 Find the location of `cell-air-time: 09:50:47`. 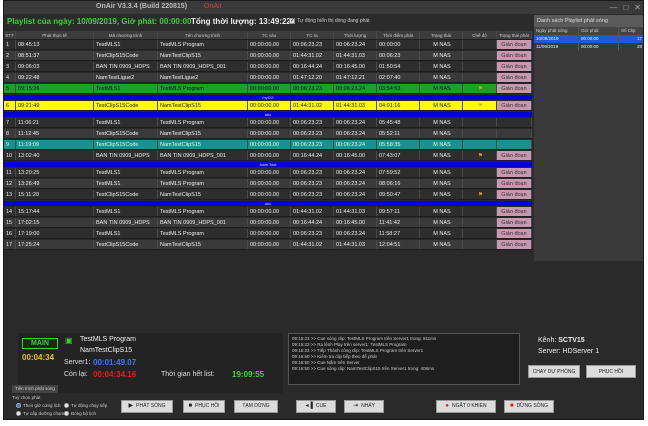

cell-air-time: 09:50:47 is located at coordinates (398, 194).